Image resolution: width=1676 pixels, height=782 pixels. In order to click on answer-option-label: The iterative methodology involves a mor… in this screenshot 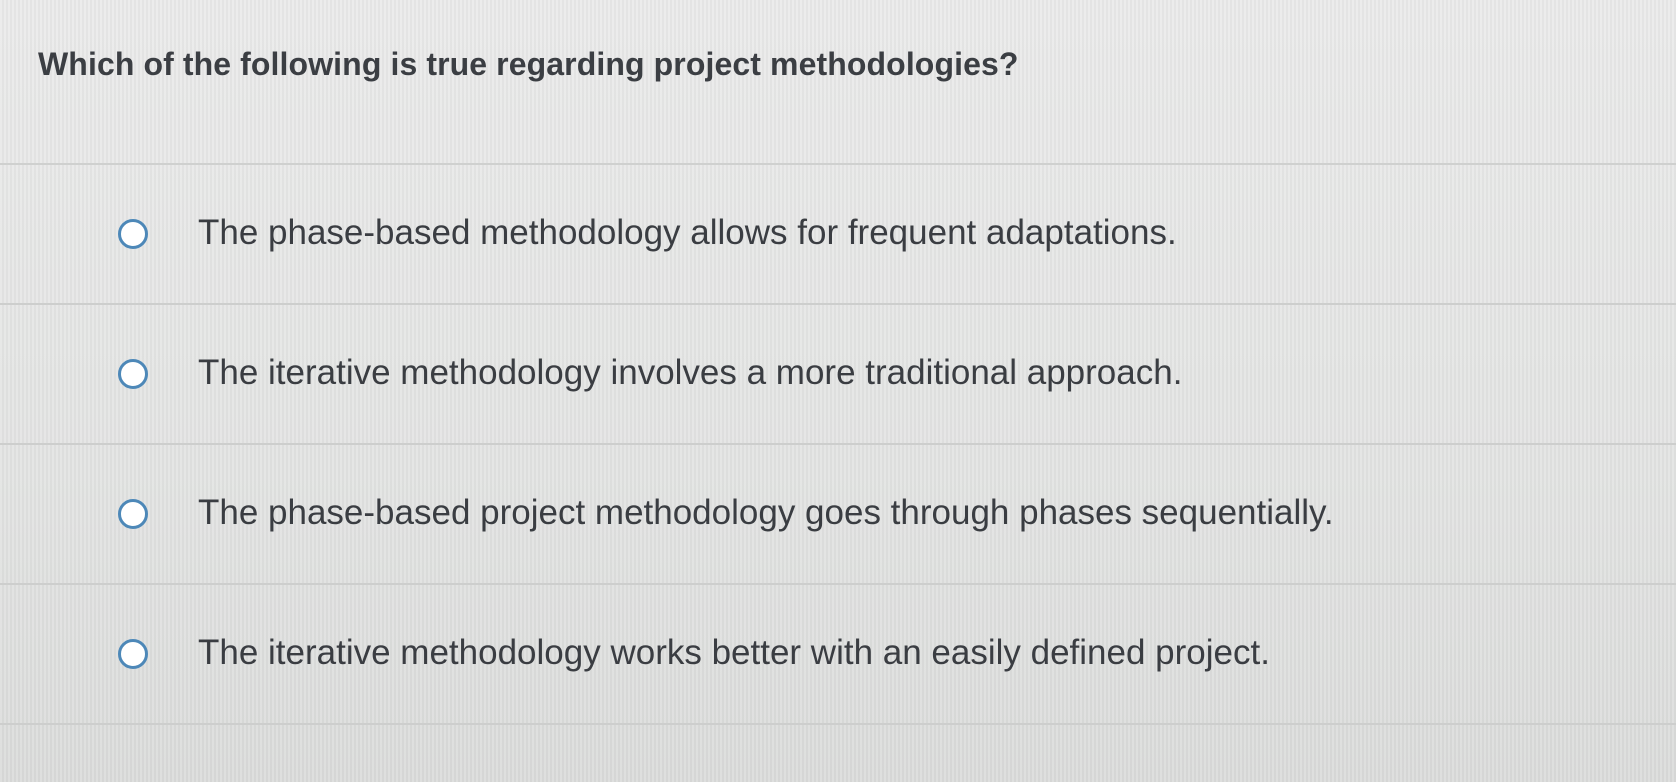, I will do `click(690, 372)`.